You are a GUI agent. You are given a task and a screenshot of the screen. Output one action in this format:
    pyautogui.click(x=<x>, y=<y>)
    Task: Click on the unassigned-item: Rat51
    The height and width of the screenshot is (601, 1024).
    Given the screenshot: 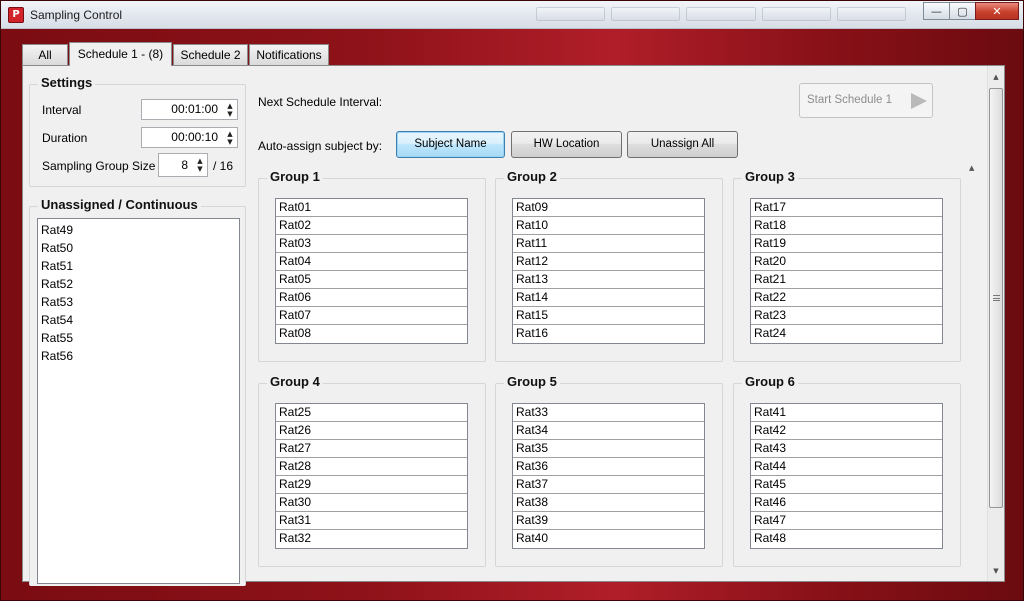 What is the action you would take?
    pyautogui.click(x=138, y=266)
    